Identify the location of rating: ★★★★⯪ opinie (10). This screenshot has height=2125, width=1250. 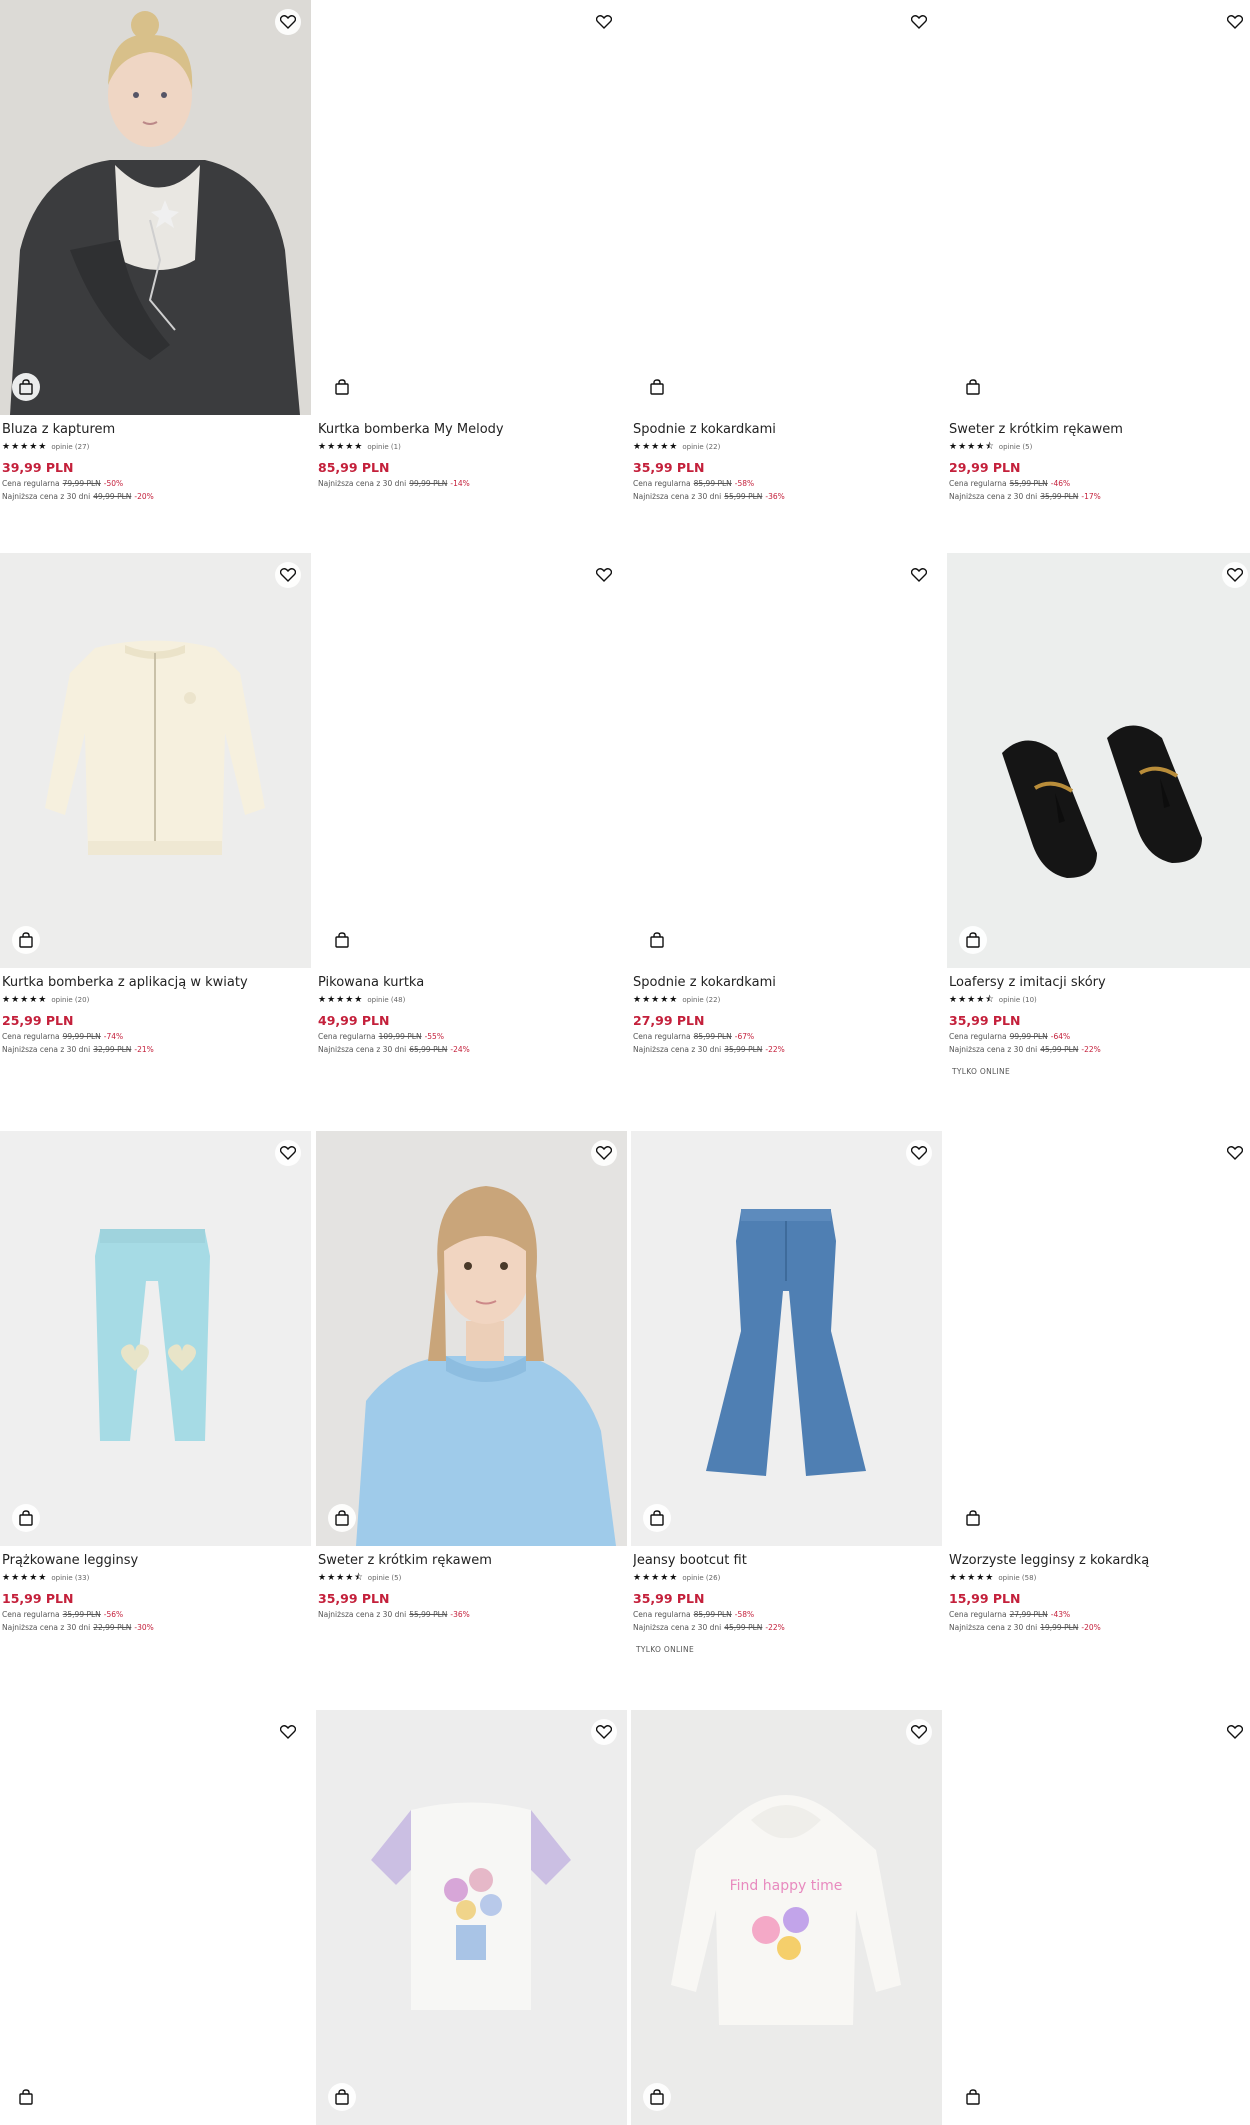
(1099, 1000).